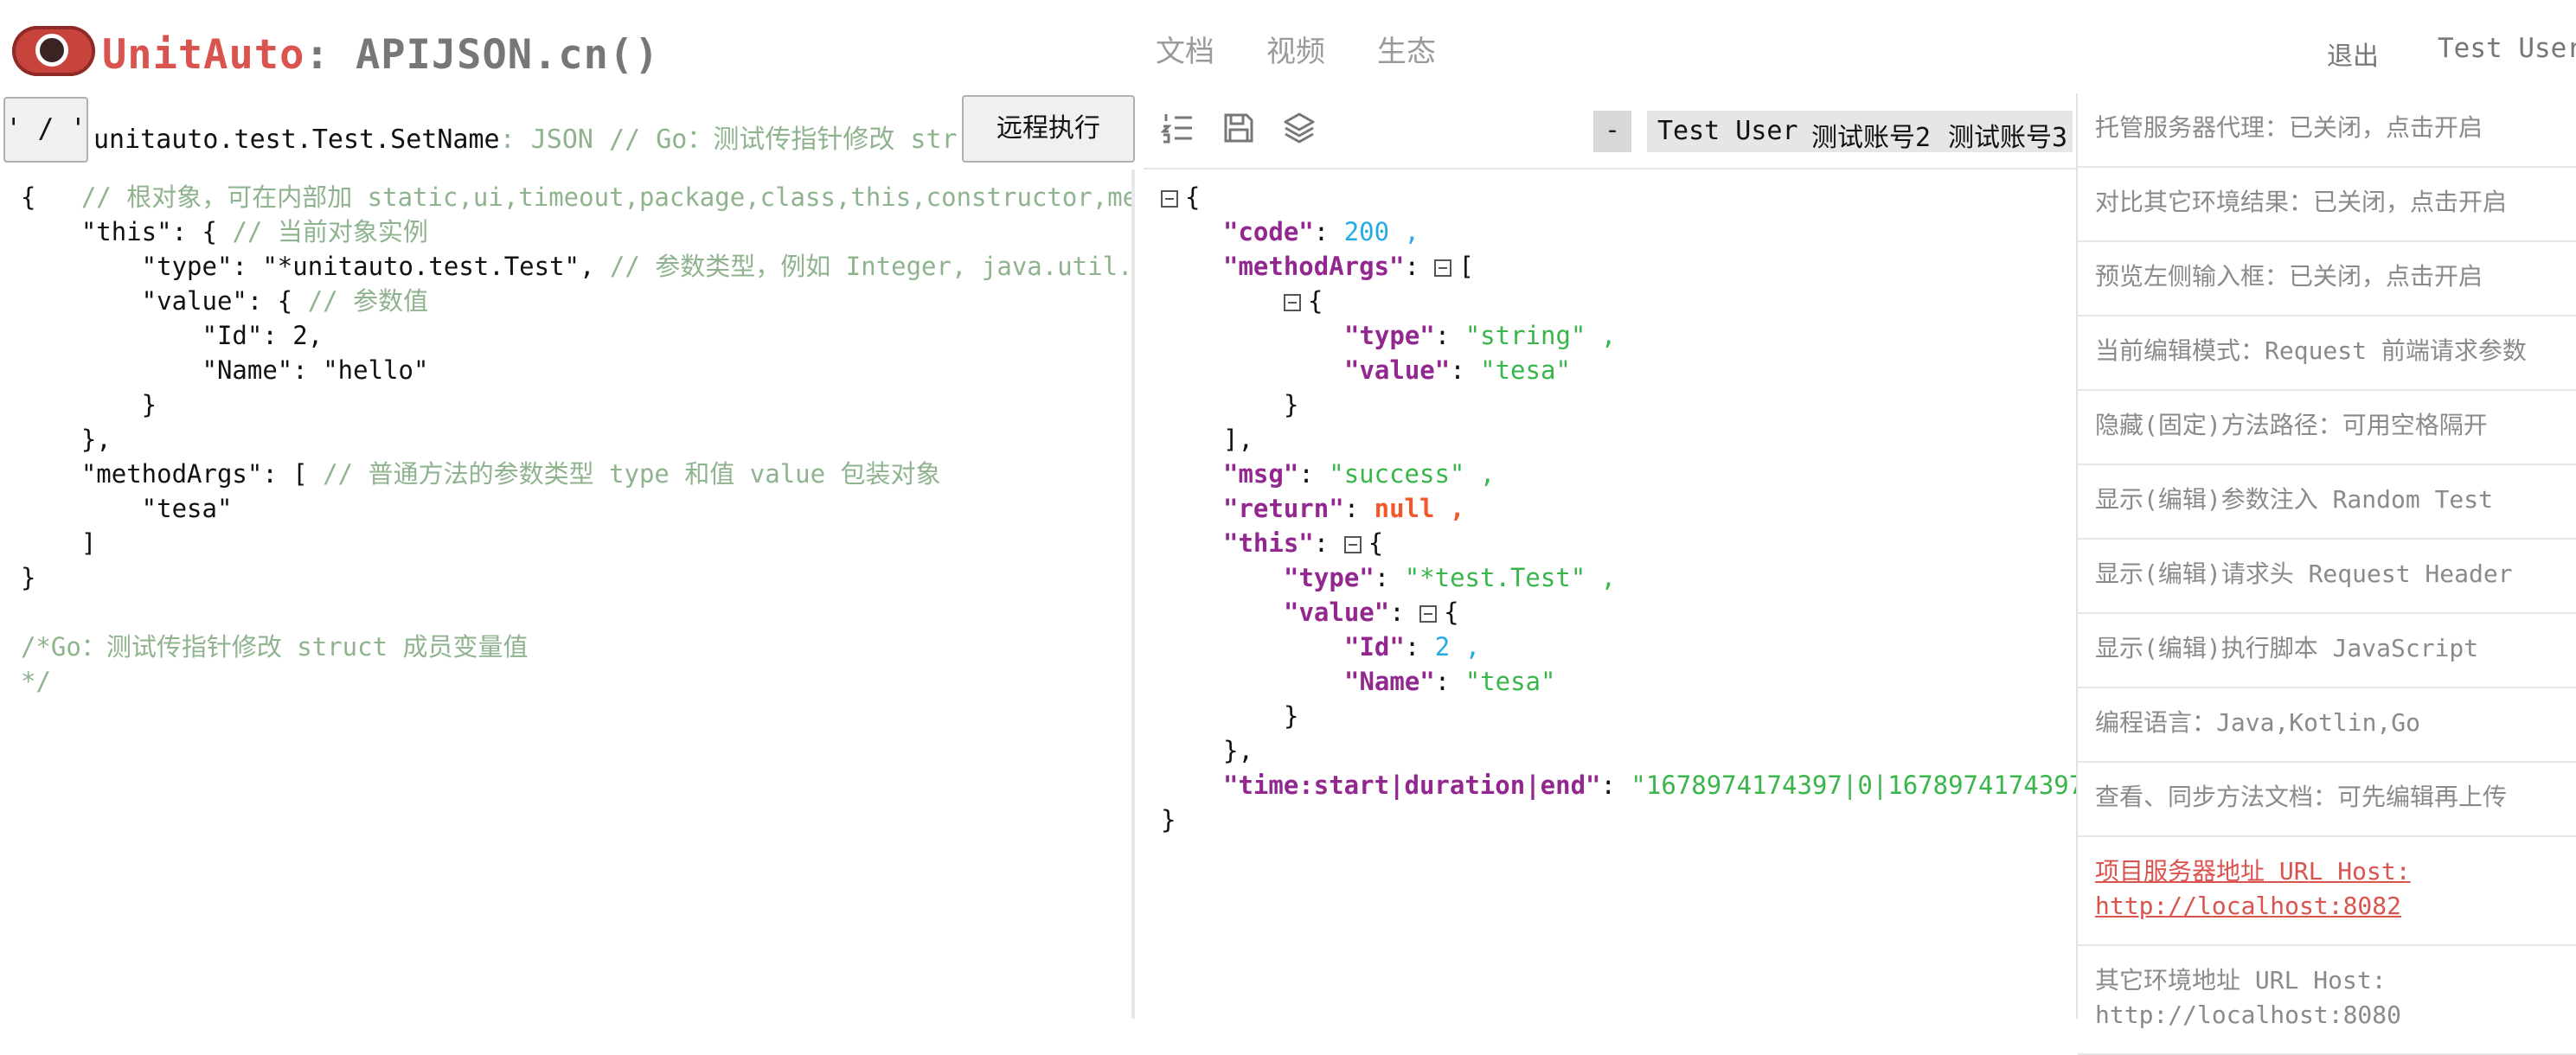  Describe the element at coordinates (1406, 49) in the screenshot. I see `nav-ecosystem: 生态` at that location.